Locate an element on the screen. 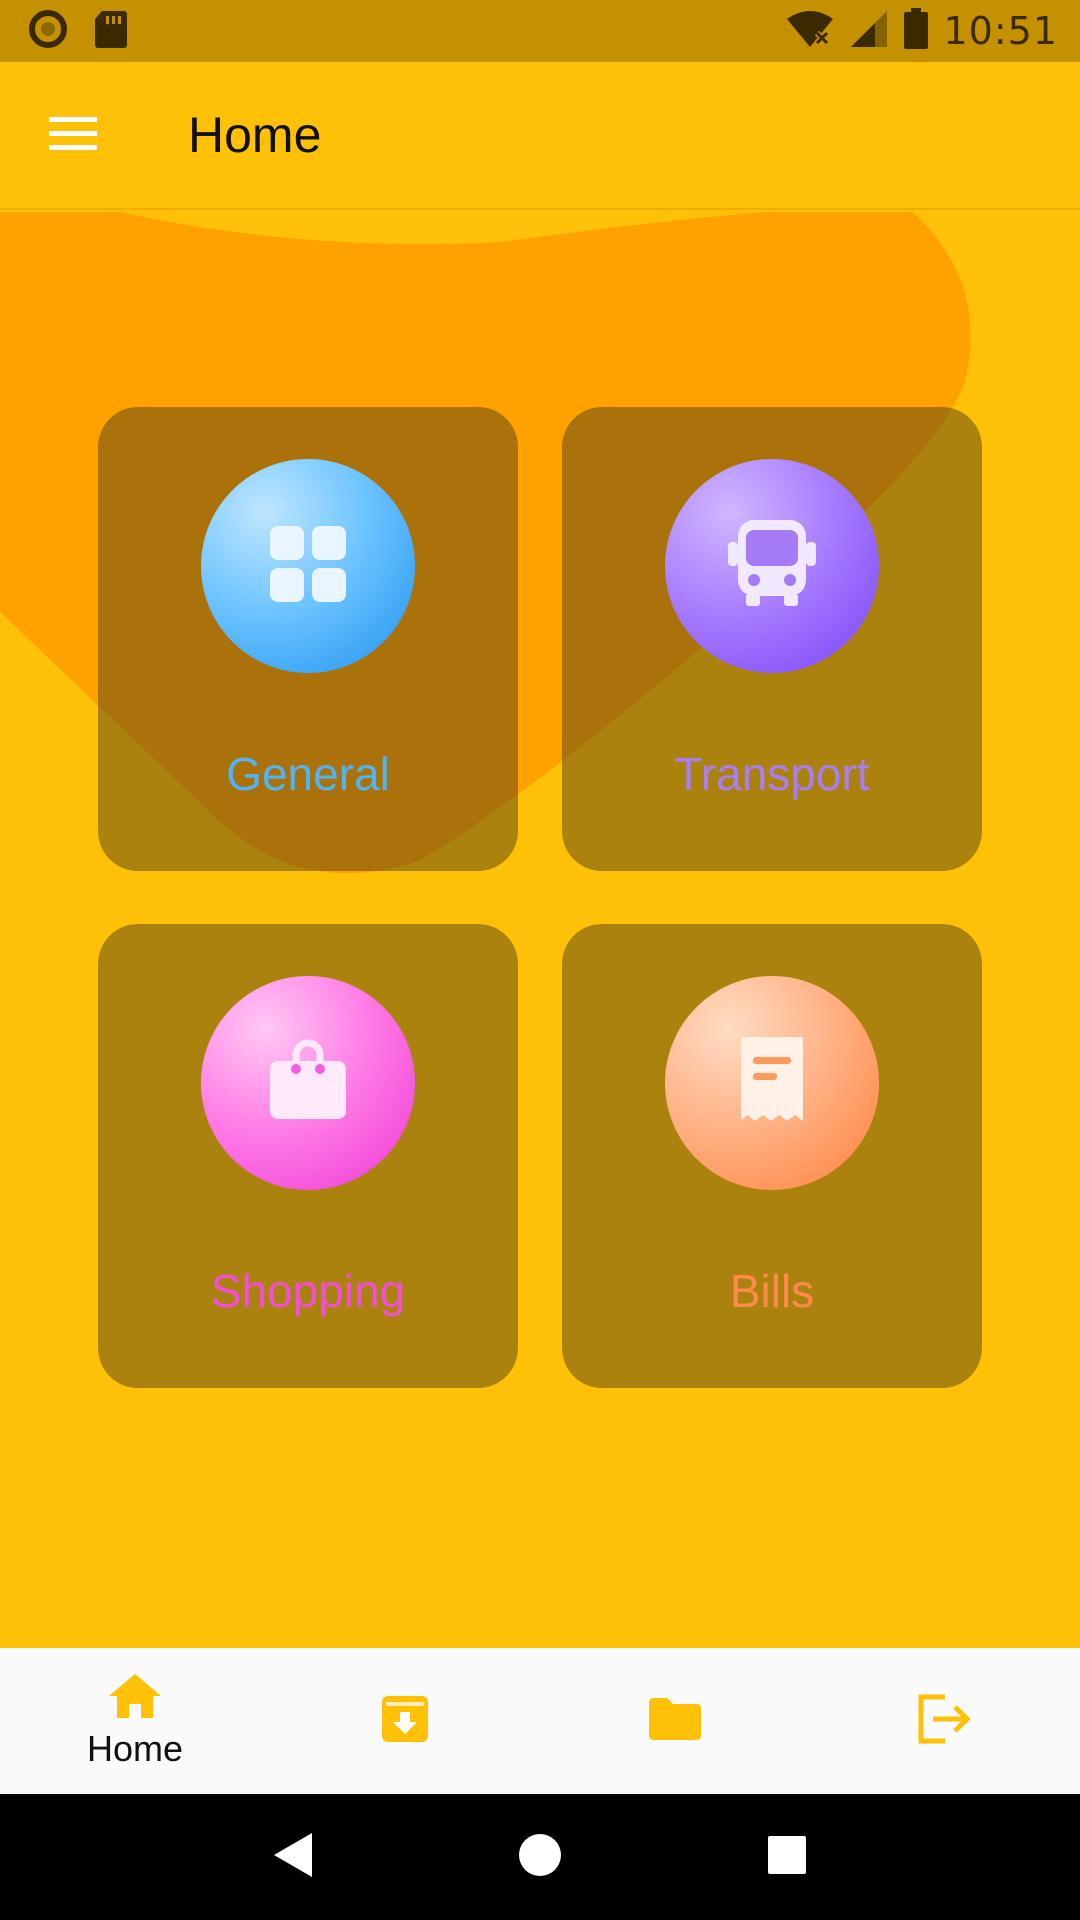 The image size is (1080, 1920). category-card-shopping: Shopping is located at coordinates (308, 1156).